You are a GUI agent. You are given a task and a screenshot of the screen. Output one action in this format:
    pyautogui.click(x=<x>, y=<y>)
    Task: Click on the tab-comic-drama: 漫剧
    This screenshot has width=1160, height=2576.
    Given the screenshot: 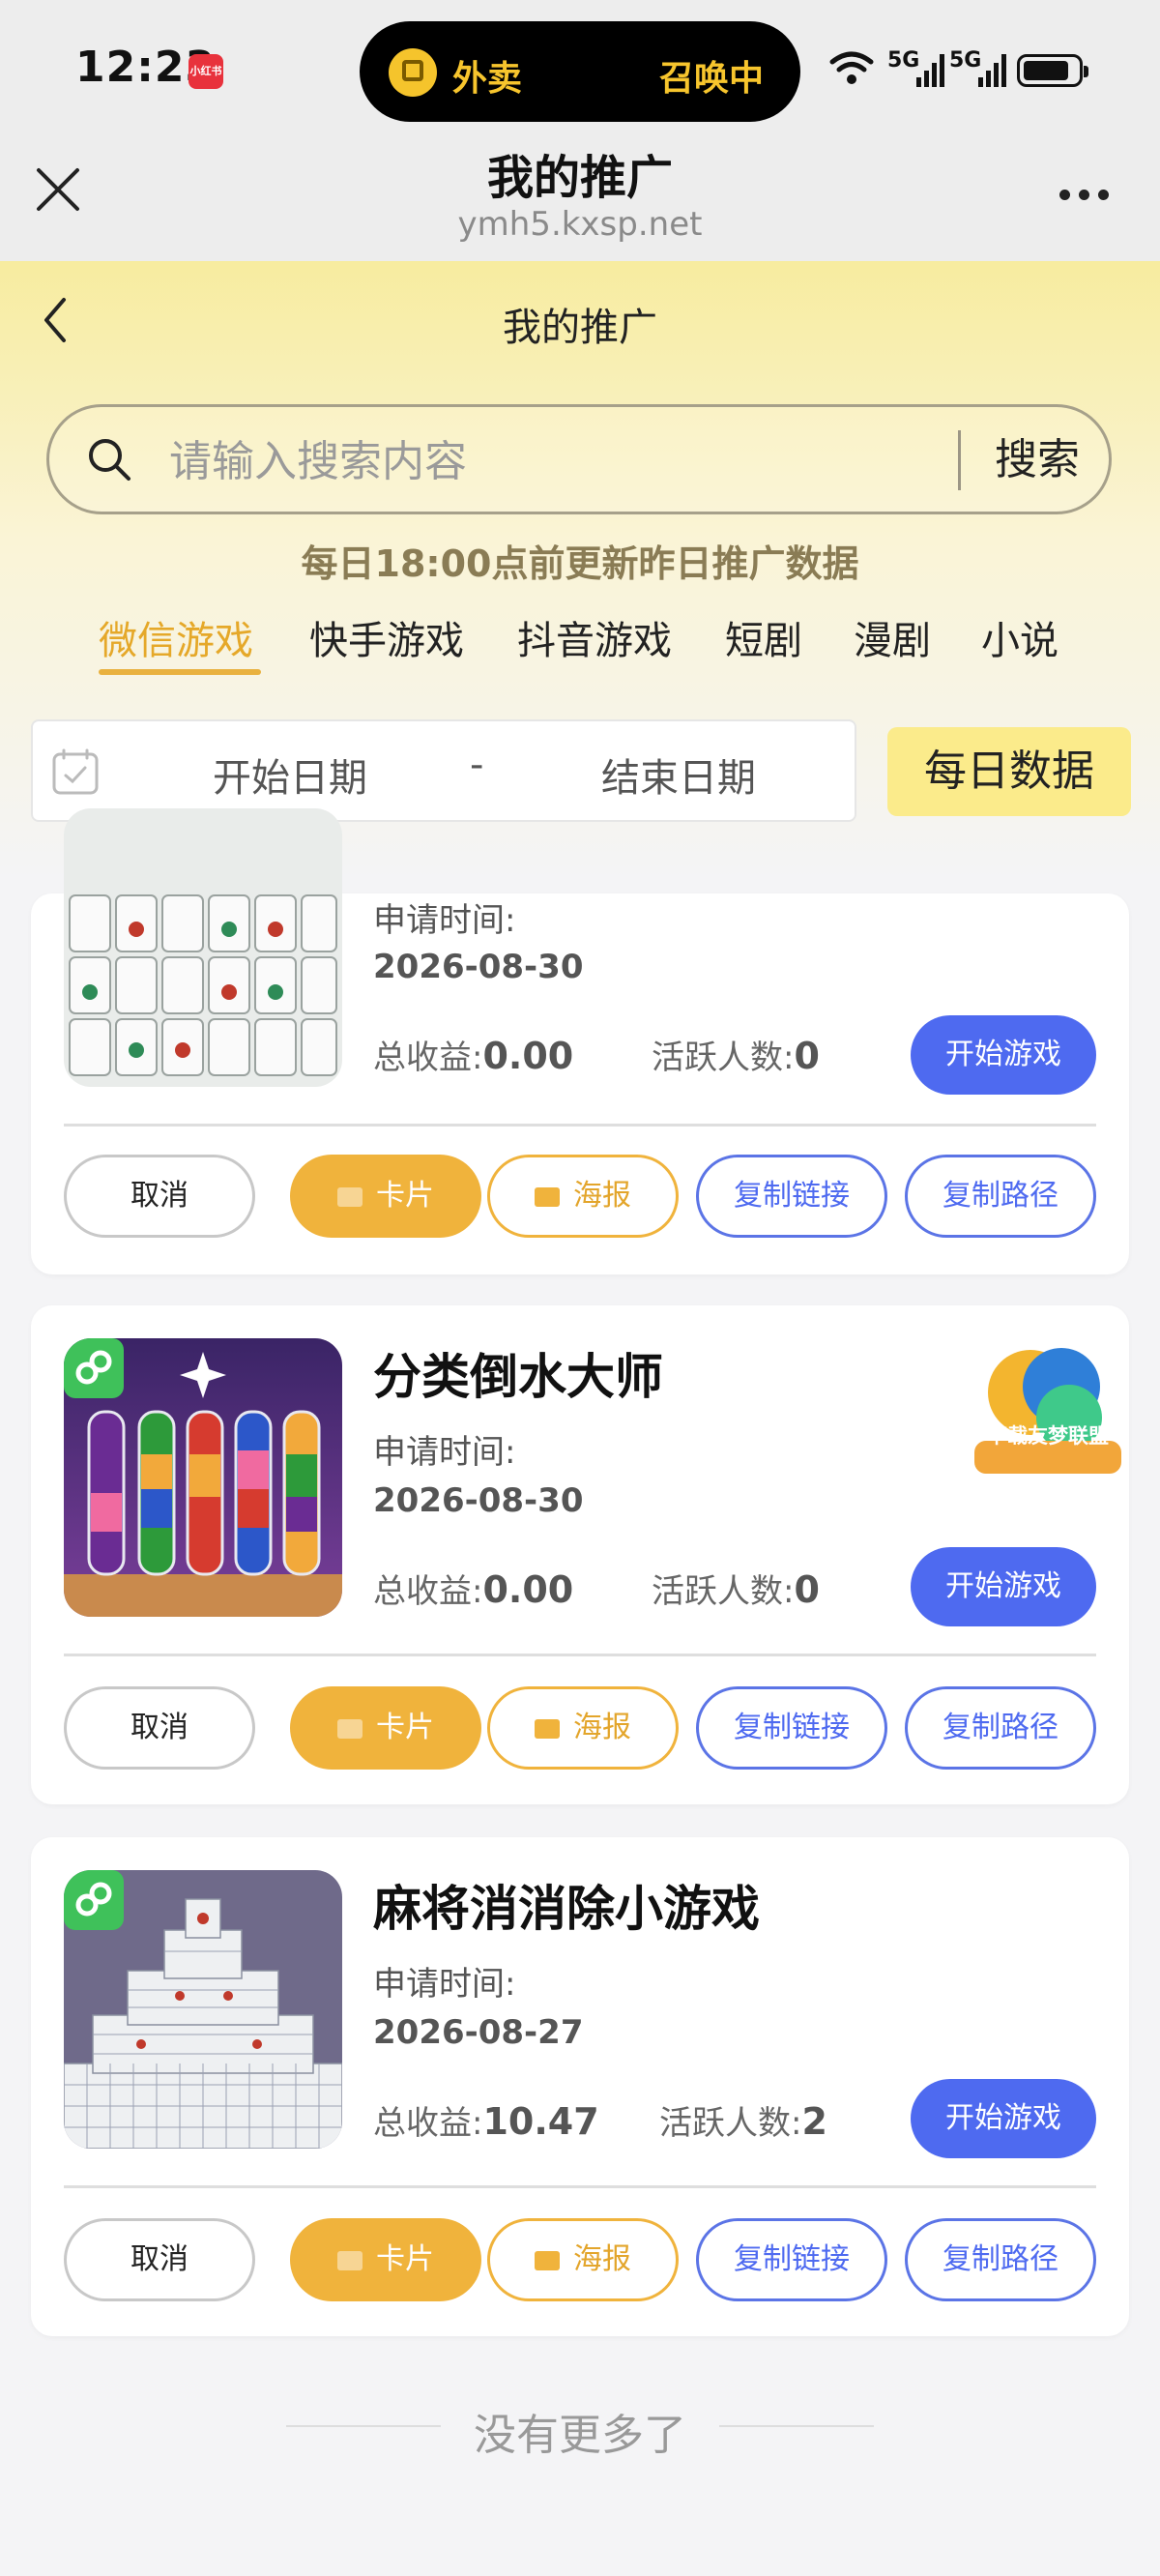 What is the action you would take?
    pyautogui.click(x=893, y=646)
    